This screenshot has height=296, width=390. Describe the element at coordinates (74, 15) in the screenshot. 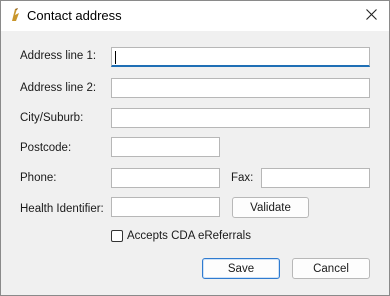

I see `window-title: Contact address` at that location.